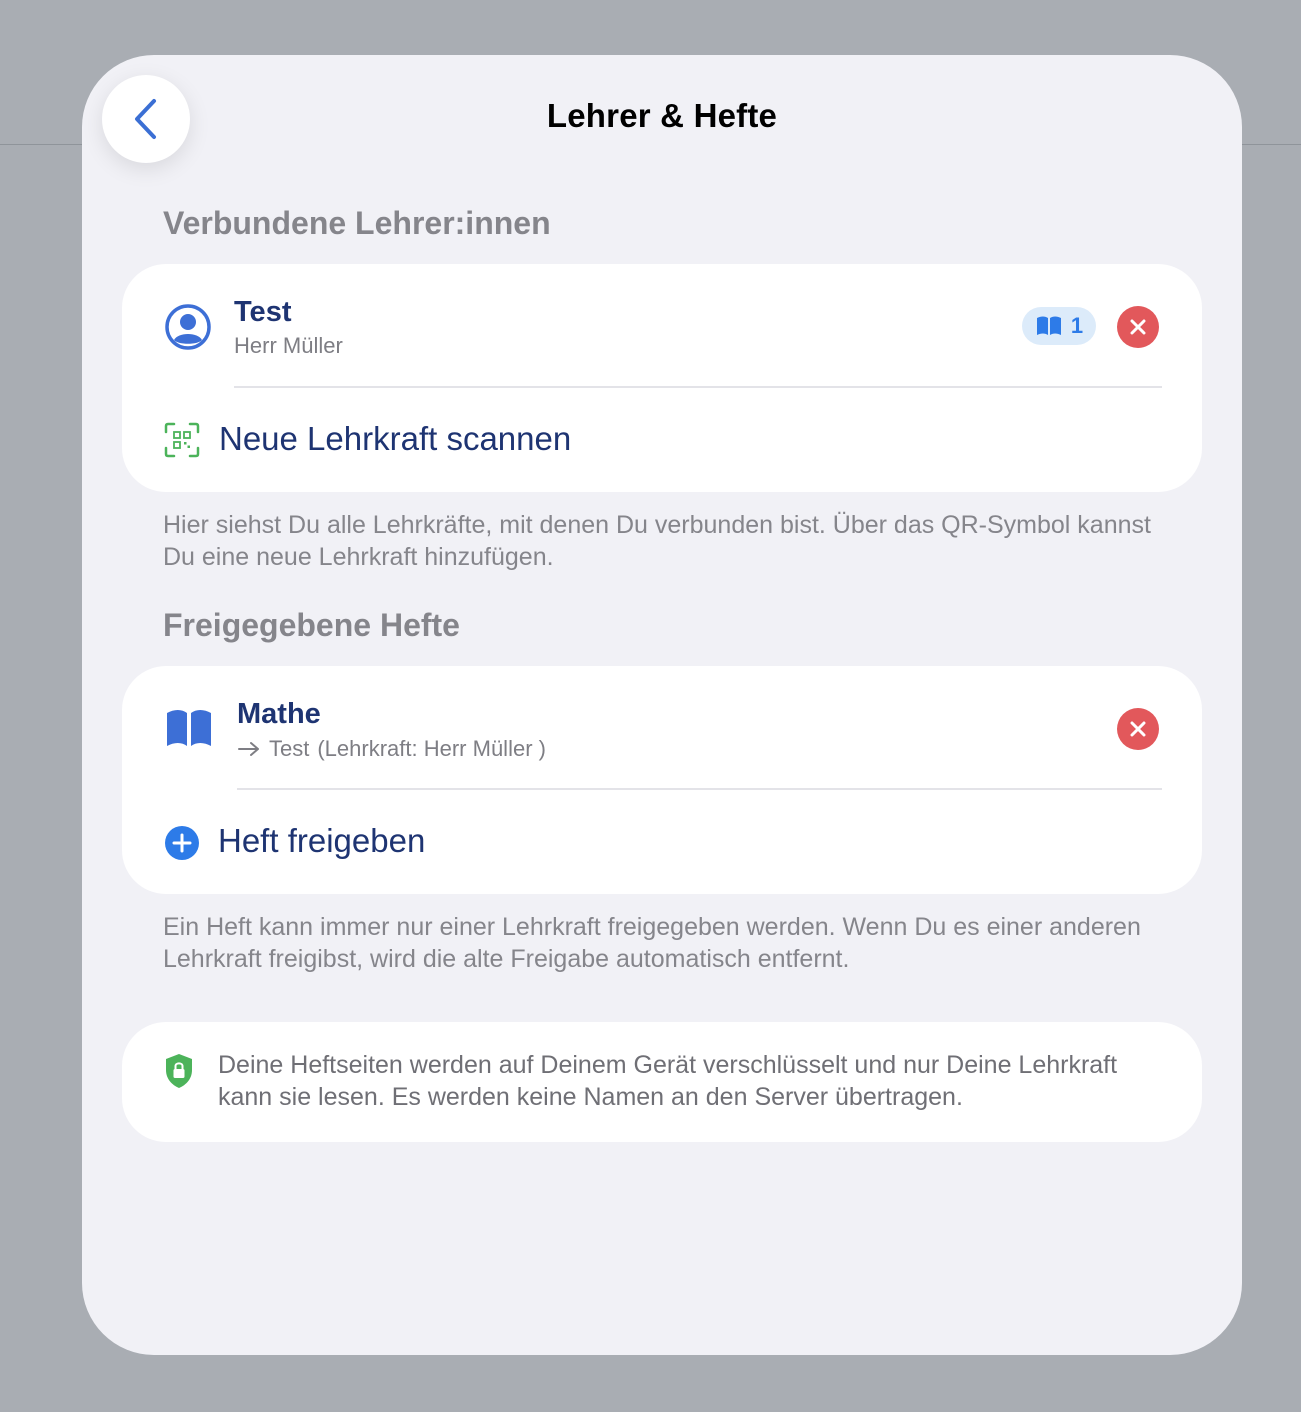 The width and height of the screenshot is (1301, 1412). I want to click on background-divider-right, so click(1270, 144).